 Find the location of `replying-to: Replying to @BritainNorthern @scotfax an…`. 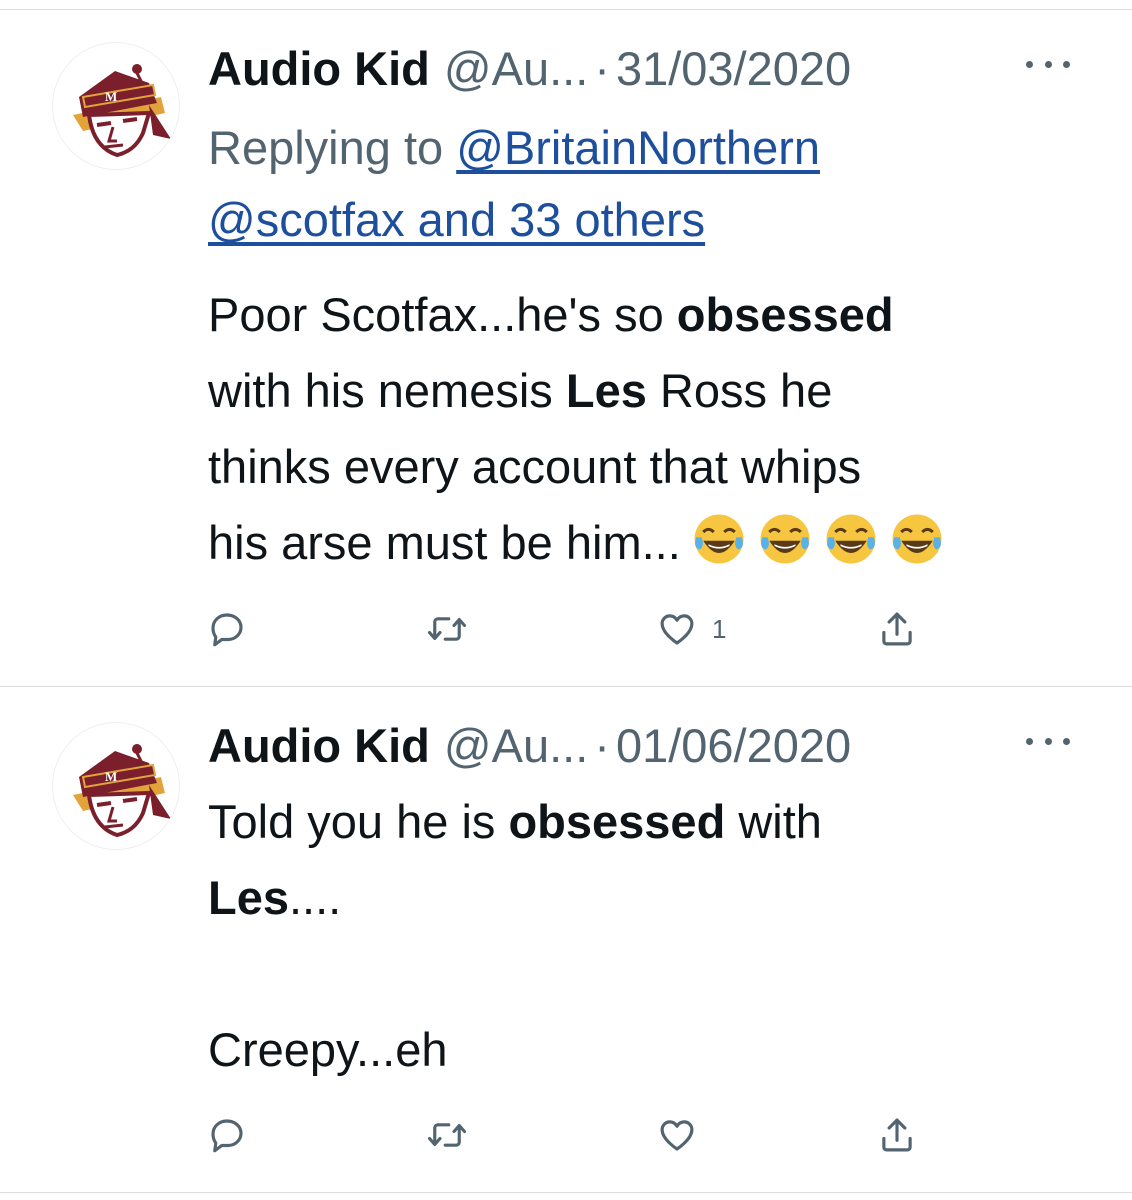

replying-to: Replying to @BritainNorthern @scotfax an… is located at coordinates (648, 184).